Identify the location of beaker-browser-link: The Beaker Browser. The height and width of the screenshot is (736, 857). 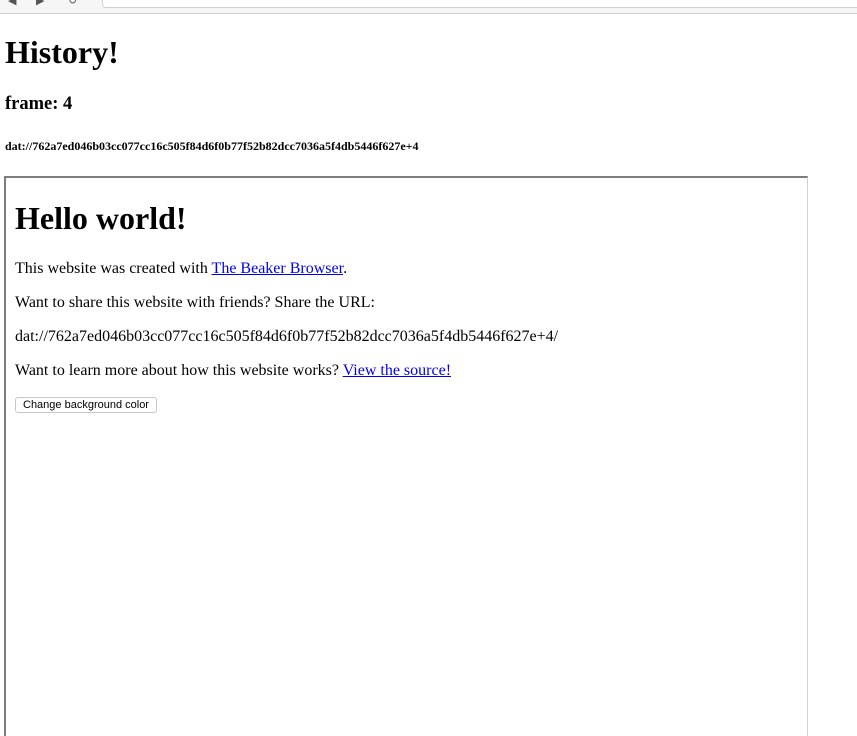
(278, 268).